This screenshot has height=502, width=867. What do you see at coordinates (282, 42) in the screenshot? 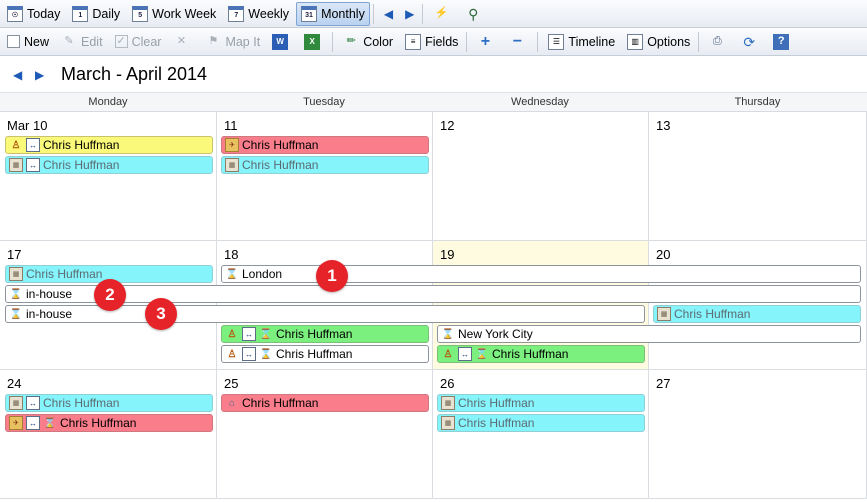
I see `word-export-button: W` at bounding box center [282, 42].